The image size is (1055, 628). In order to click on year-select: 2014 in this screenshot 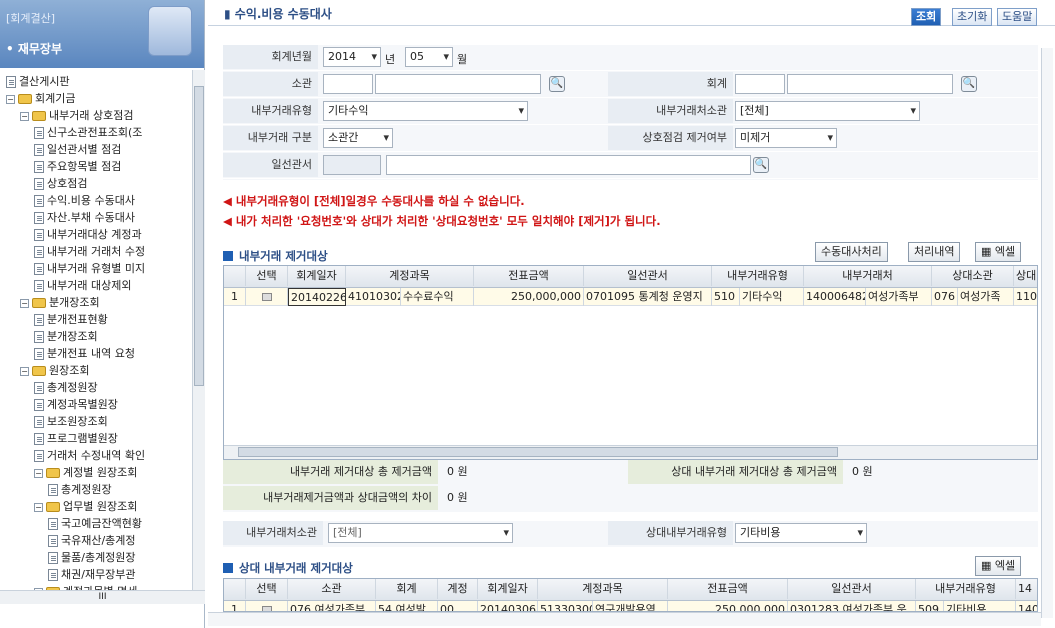, I will do `click(352, 57)`.